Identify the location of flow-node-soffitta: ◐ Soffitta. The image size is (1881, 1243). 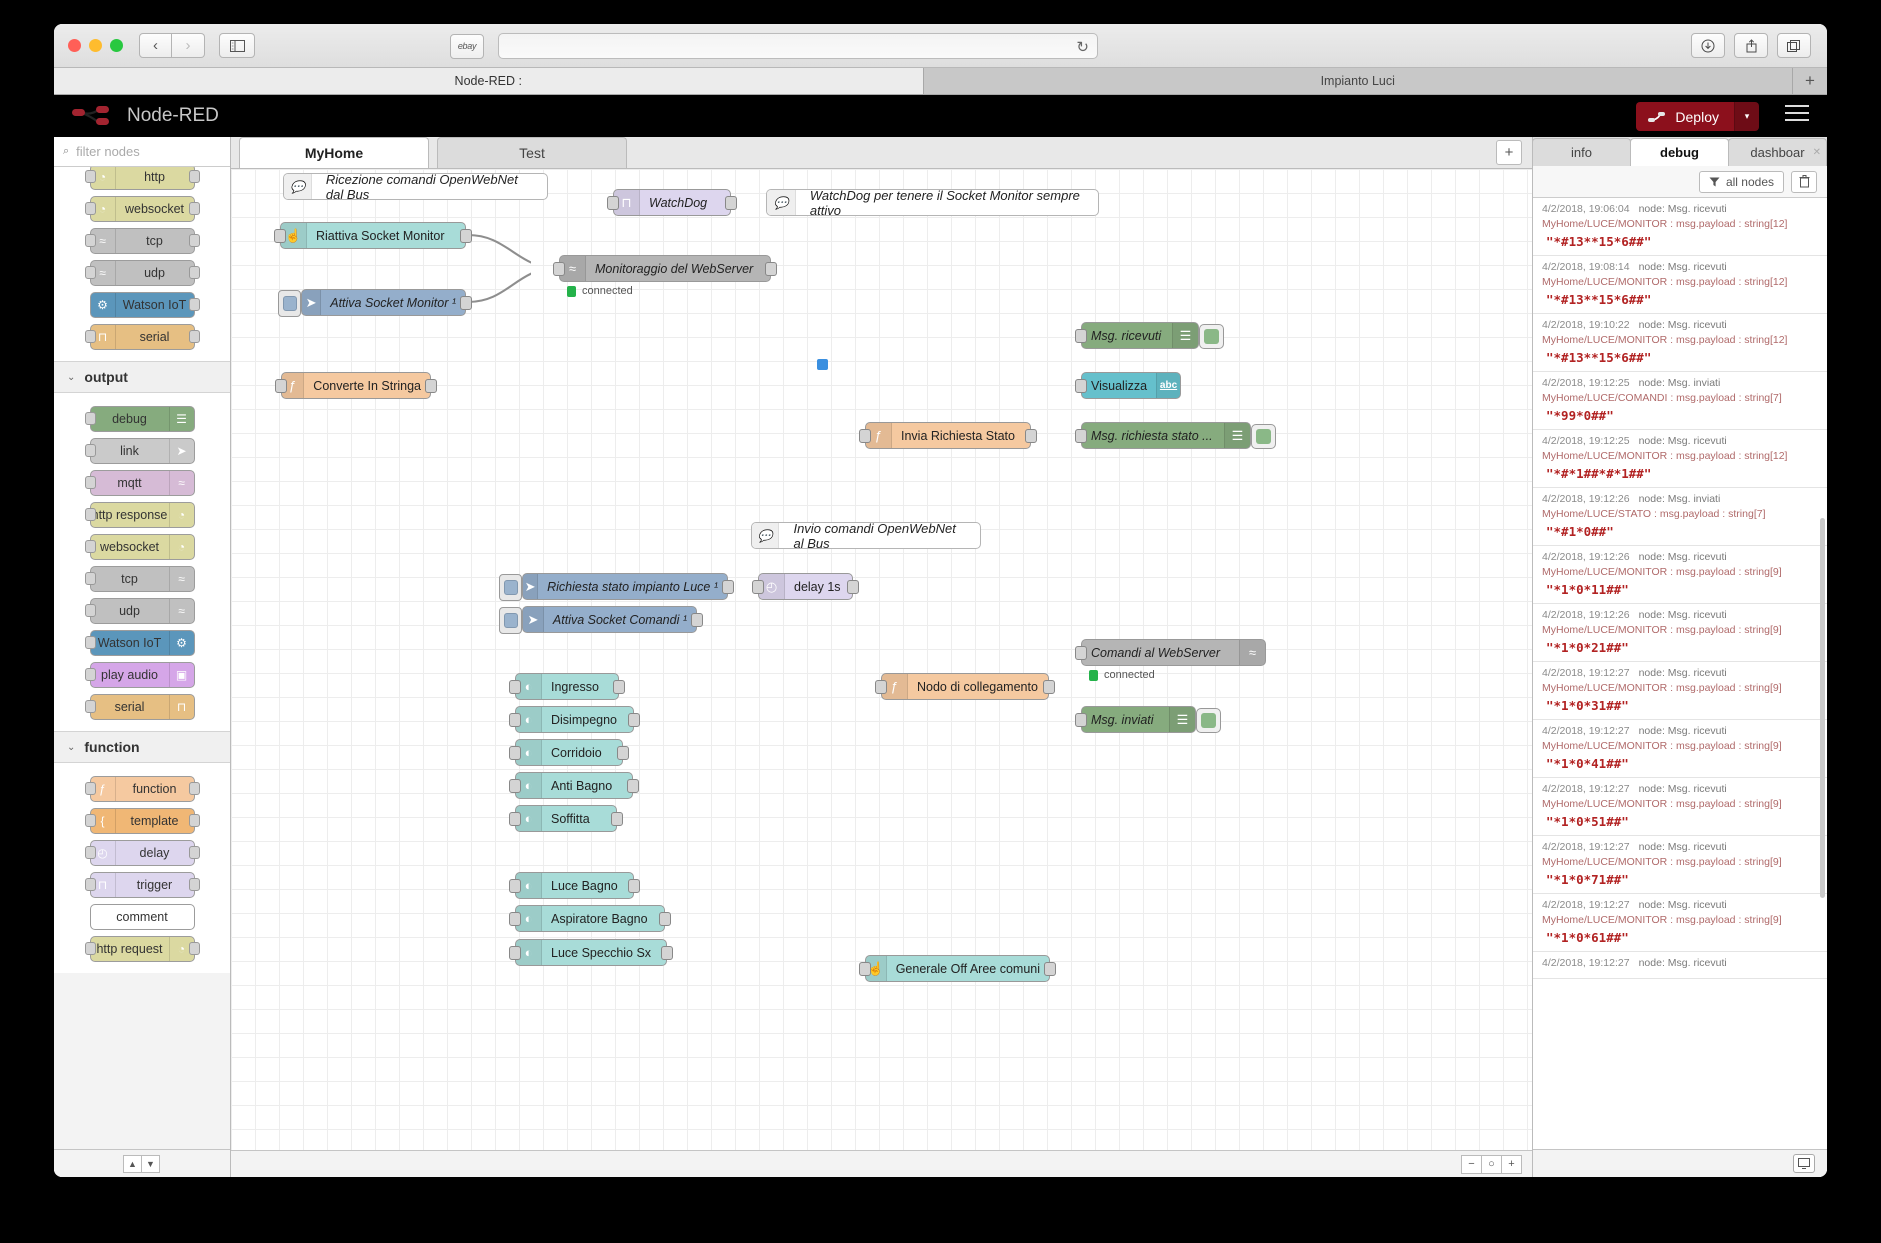
(566, 818).